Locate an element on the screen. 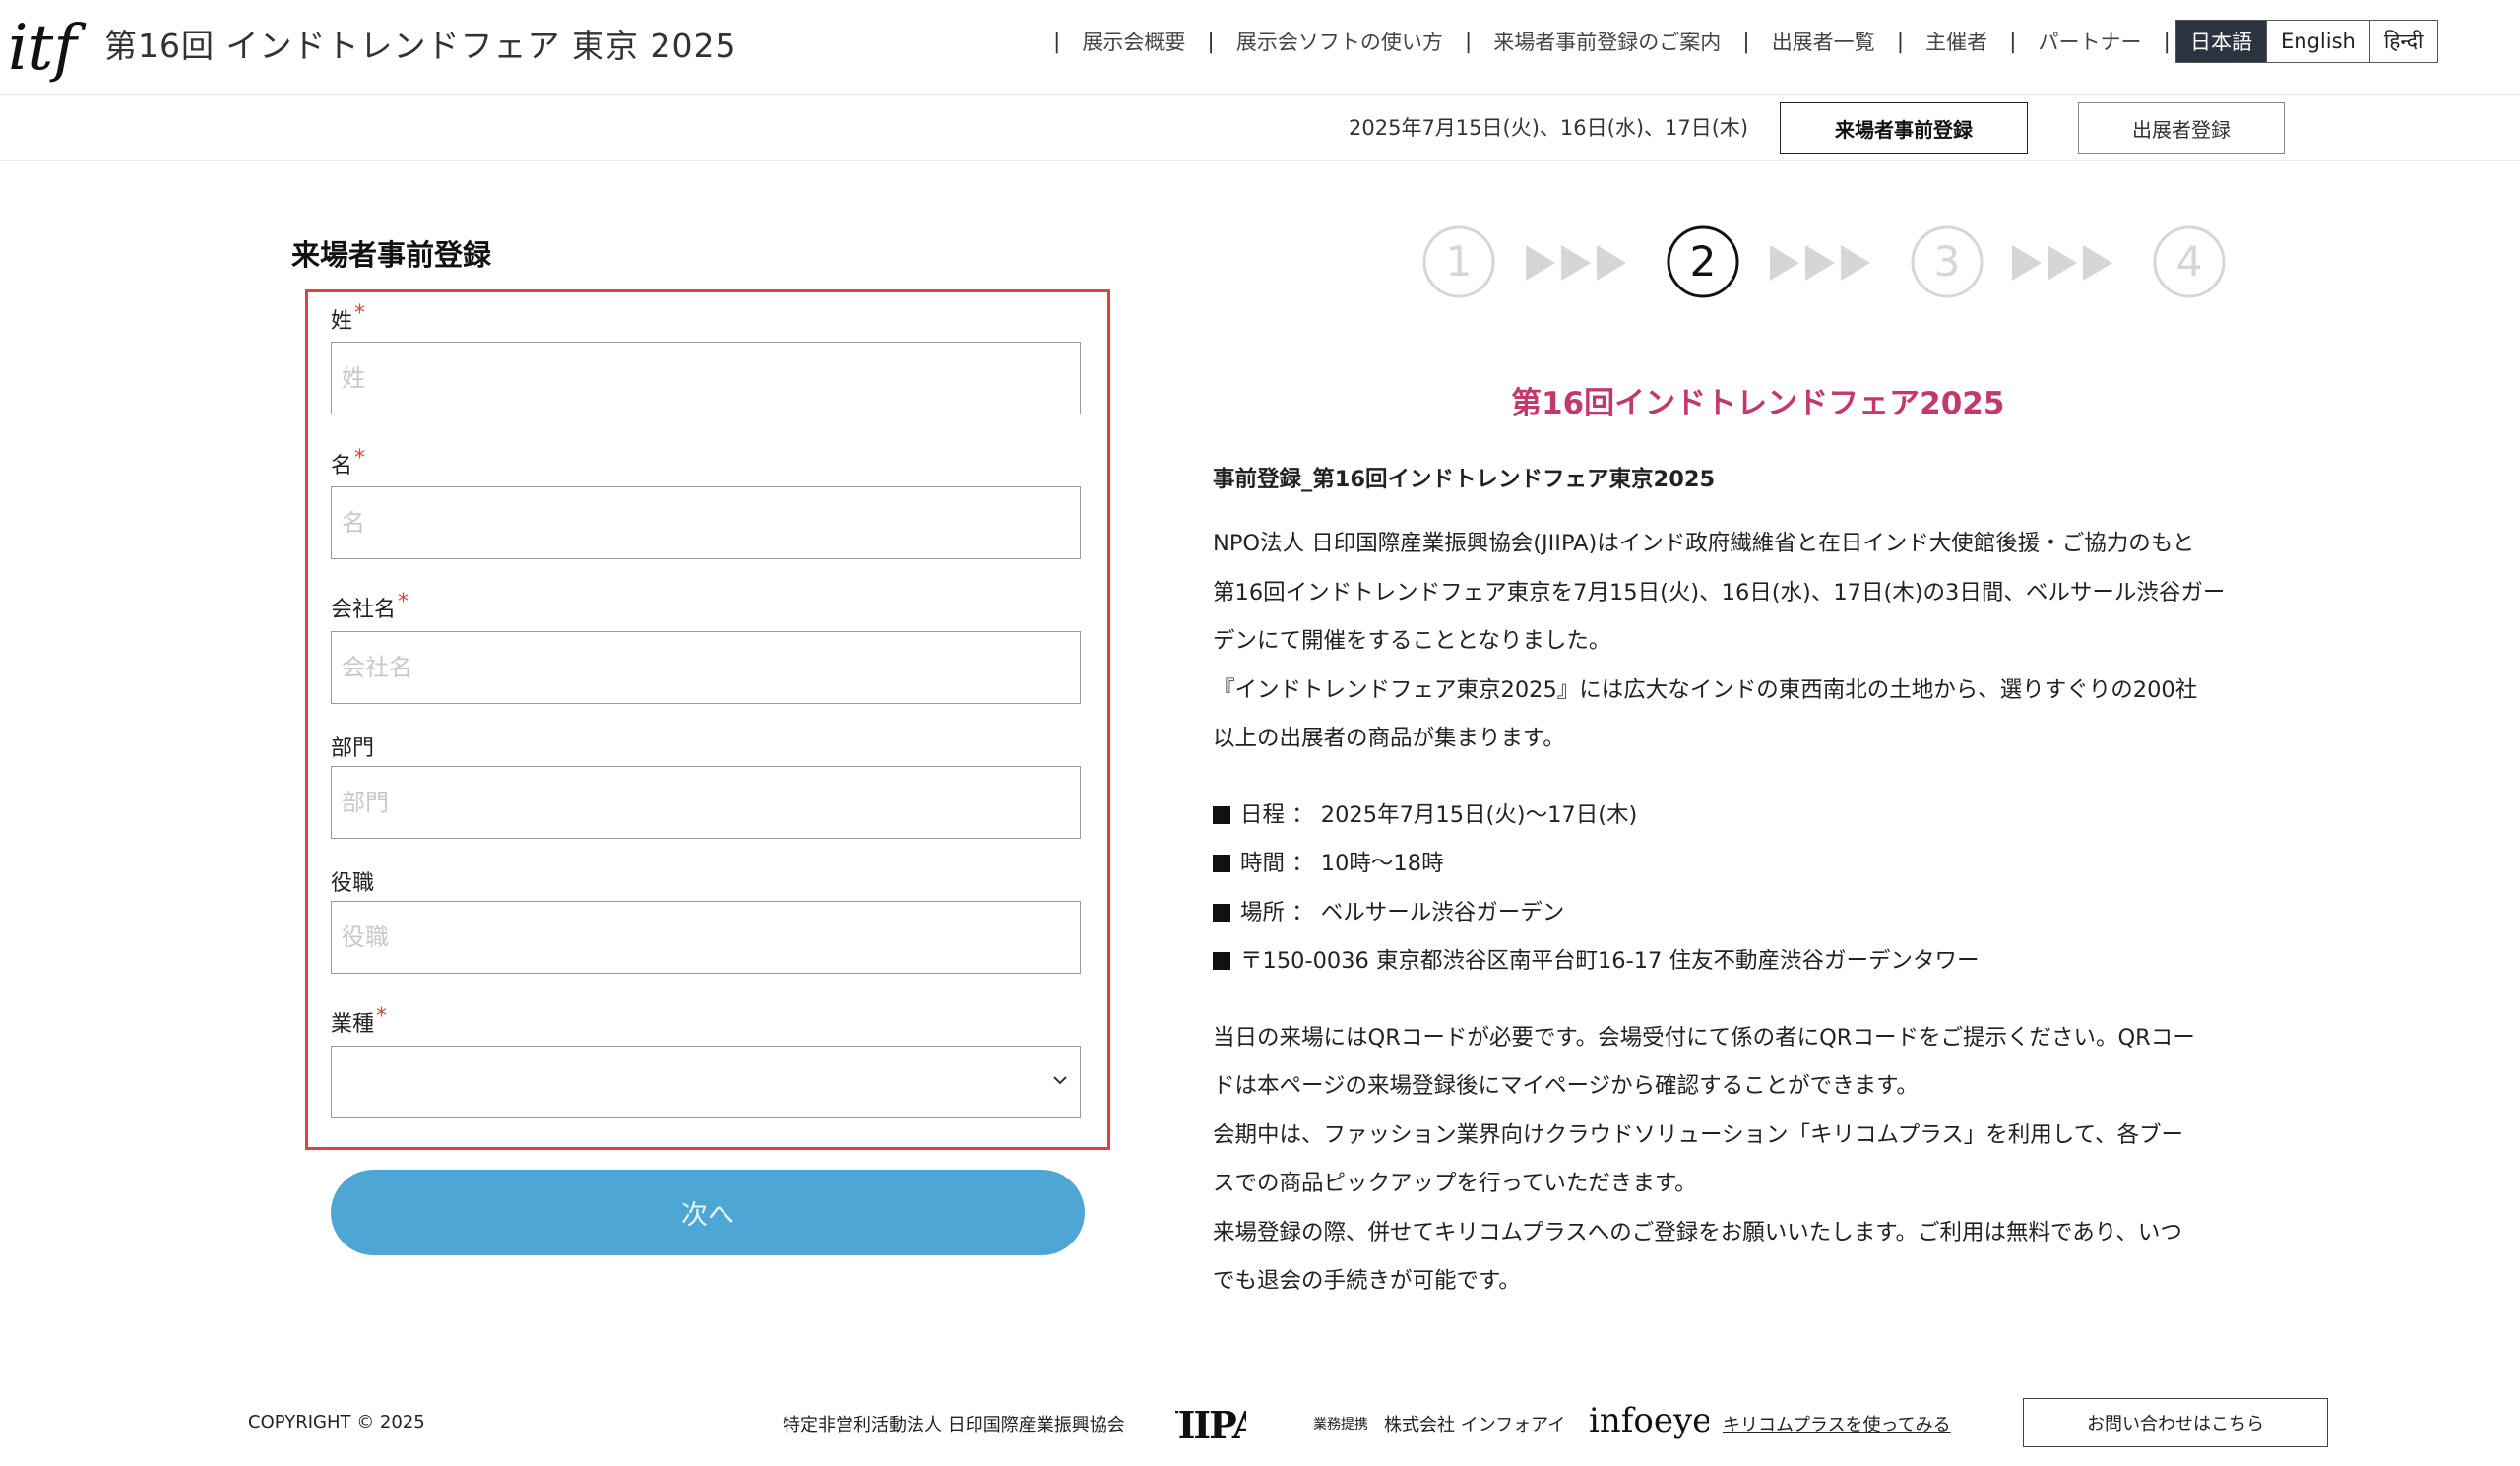 The height and width of the screenshot is (1466, 2520). svg-text: infoeye is located at coordinates (1649, 1421).